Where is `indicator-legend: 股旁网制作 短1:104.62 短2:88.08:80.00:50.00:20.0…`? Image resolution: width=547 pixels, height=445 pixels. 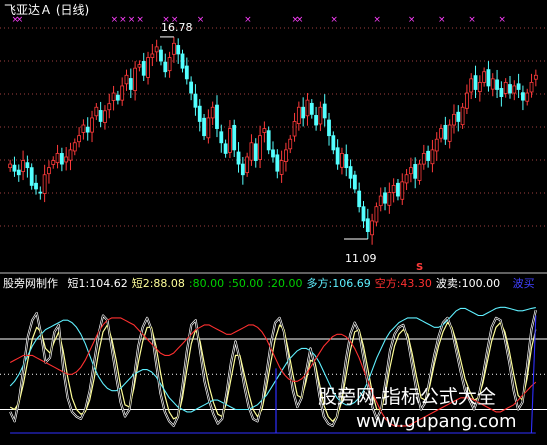
indicator-legend: 股旁网制作 短1:104.62 短2:88.08:80.00:50.00:20.0… is located at coordinates (269, 282).